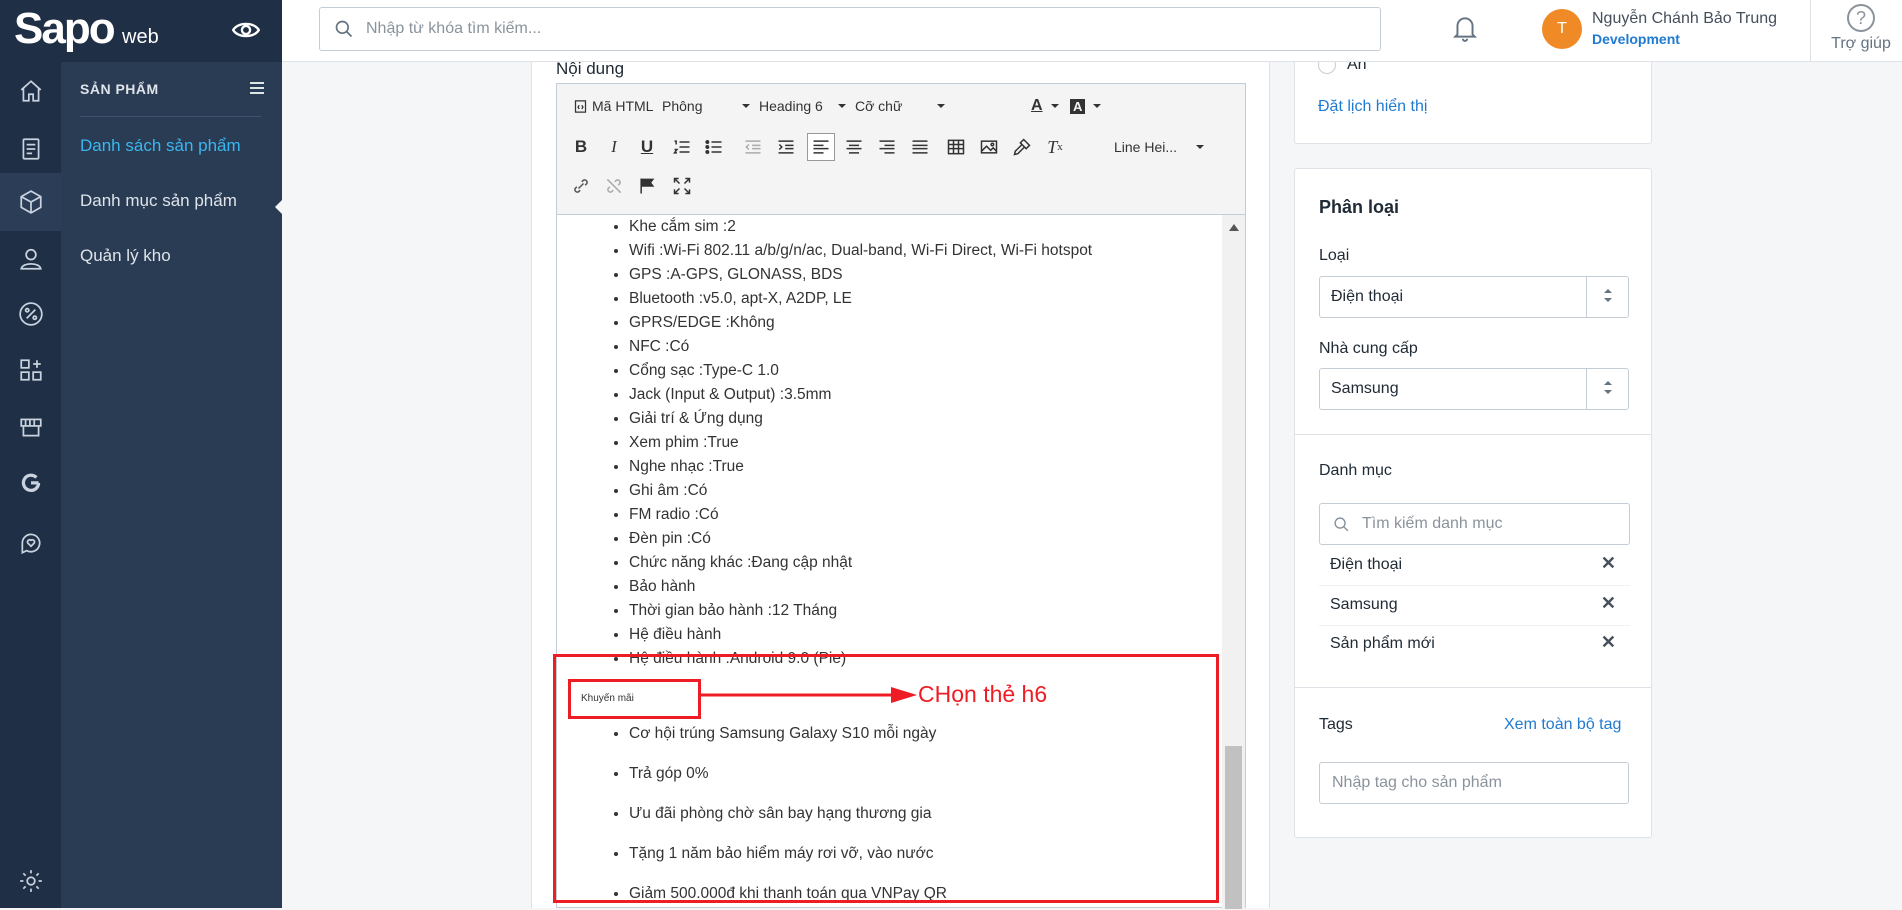 This screenshot has height=910, width=1902. Describe the element at coordinates (119, 89) in the screenshot. I see `subnav-title: SẢN PHẨM` at that location.